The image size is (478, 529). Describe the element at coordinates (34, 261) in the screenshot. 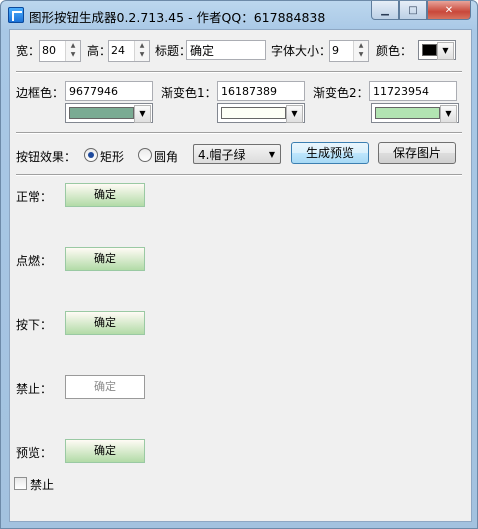

I see `hover-label: 点燃：` at that location.